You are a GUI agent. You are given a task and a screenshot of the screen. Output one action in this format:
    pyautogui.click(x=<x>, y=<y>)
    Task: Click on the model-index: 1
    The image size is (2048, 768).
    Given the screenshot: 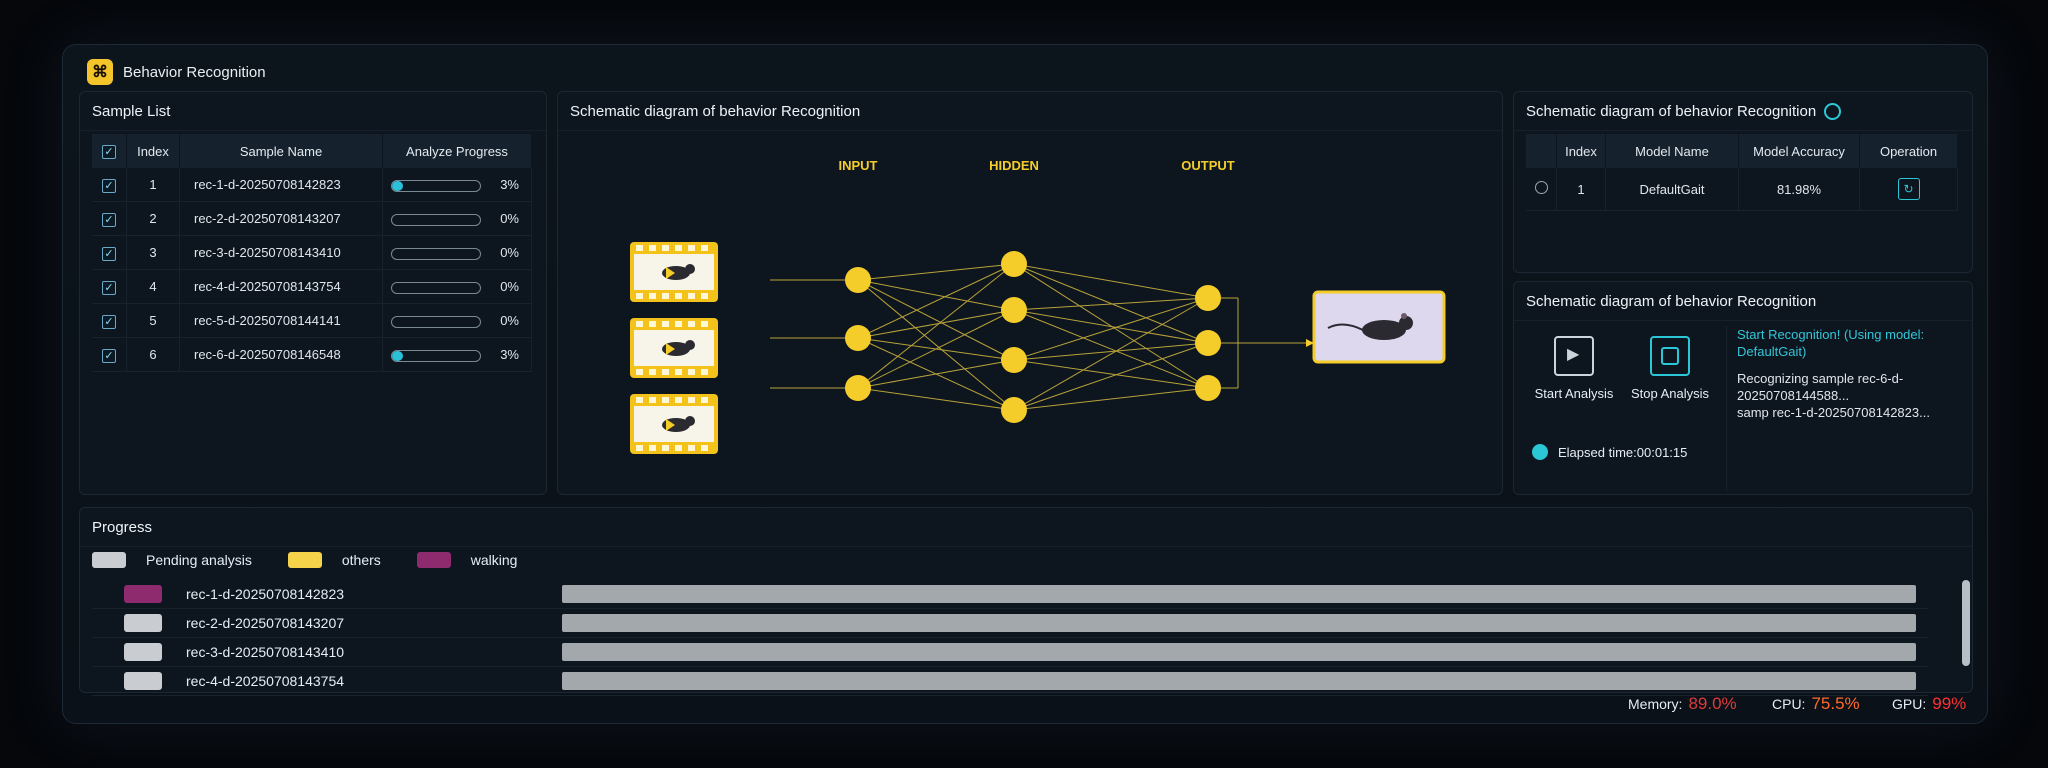 What is the action you would take?
    pyautogui.click(x=1581, y=189)
    